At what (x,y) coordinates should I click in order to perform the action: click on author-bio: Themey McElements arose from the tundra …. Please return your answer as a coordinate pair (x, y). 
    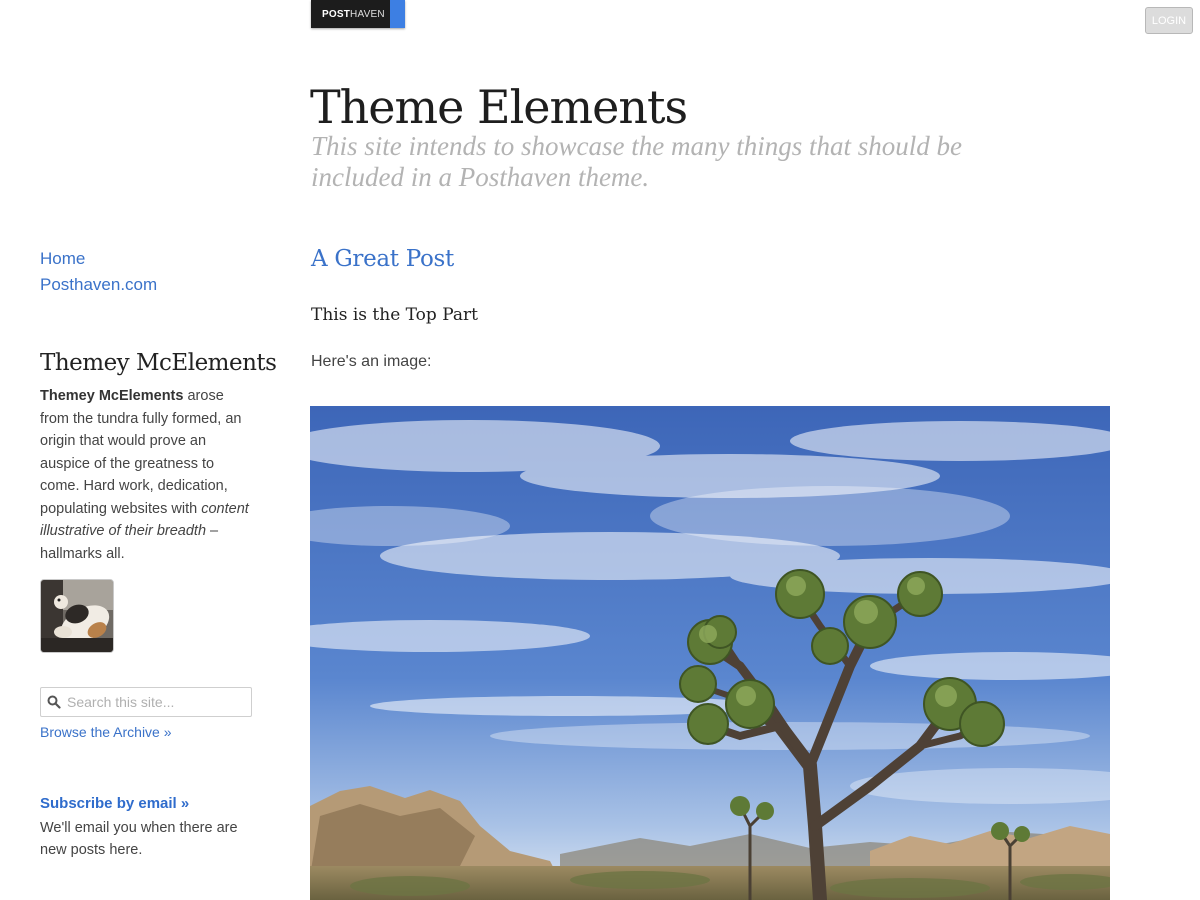
    Looking at the image, I should click on (147, 475).